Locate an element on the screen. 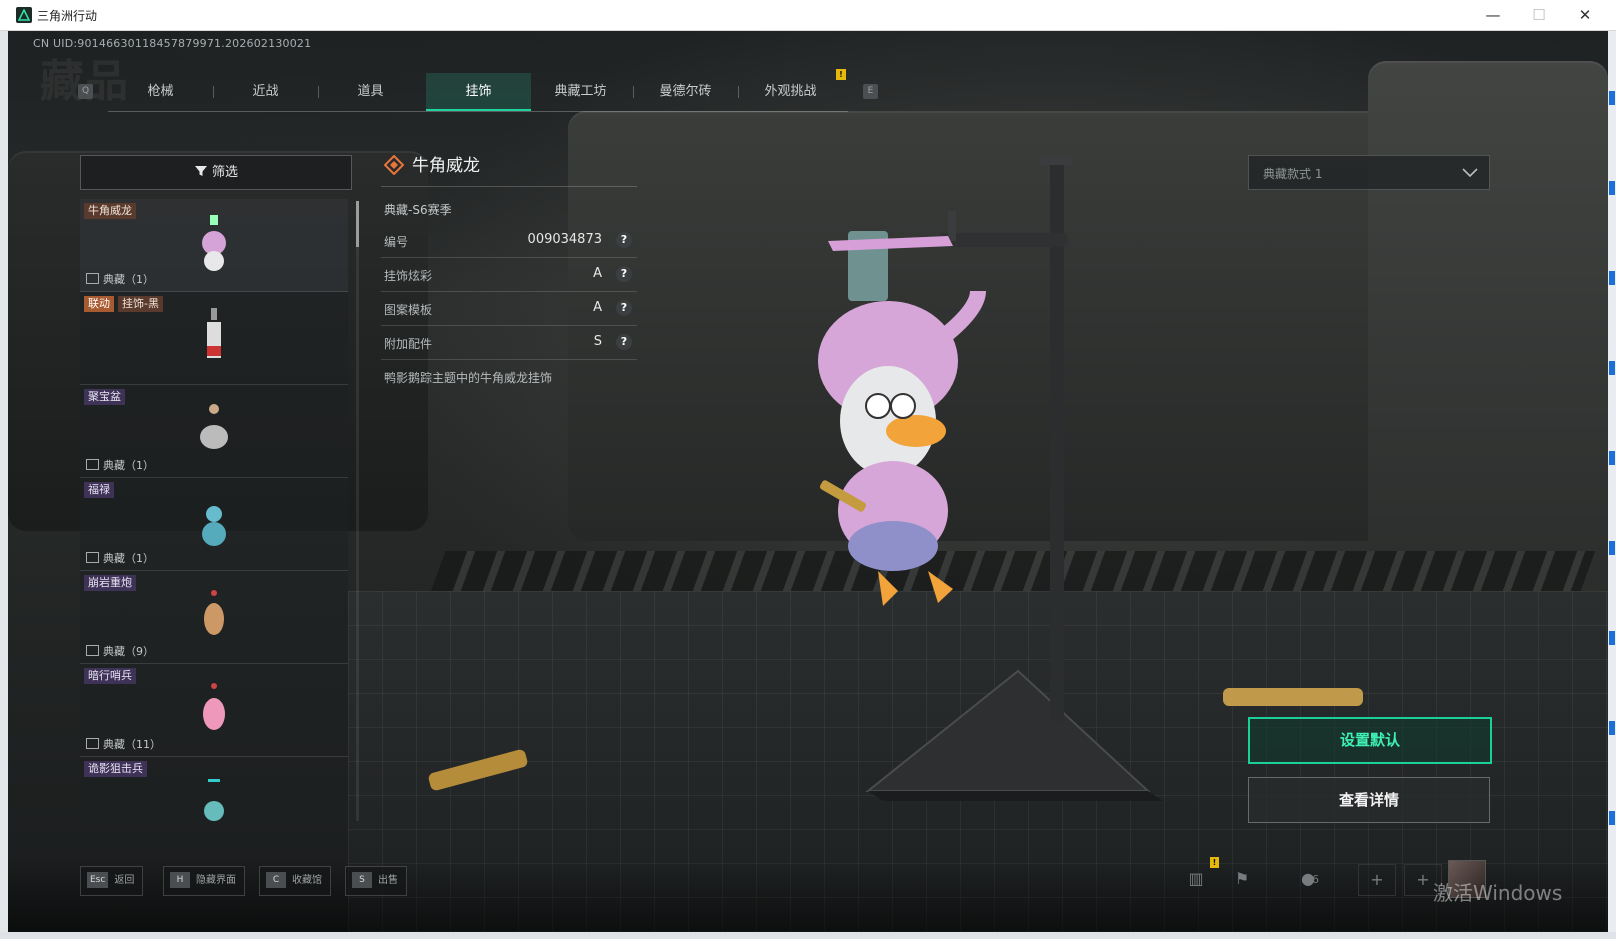  item-name-tag: 聚宝盆 is located at coordinates (104, 397).